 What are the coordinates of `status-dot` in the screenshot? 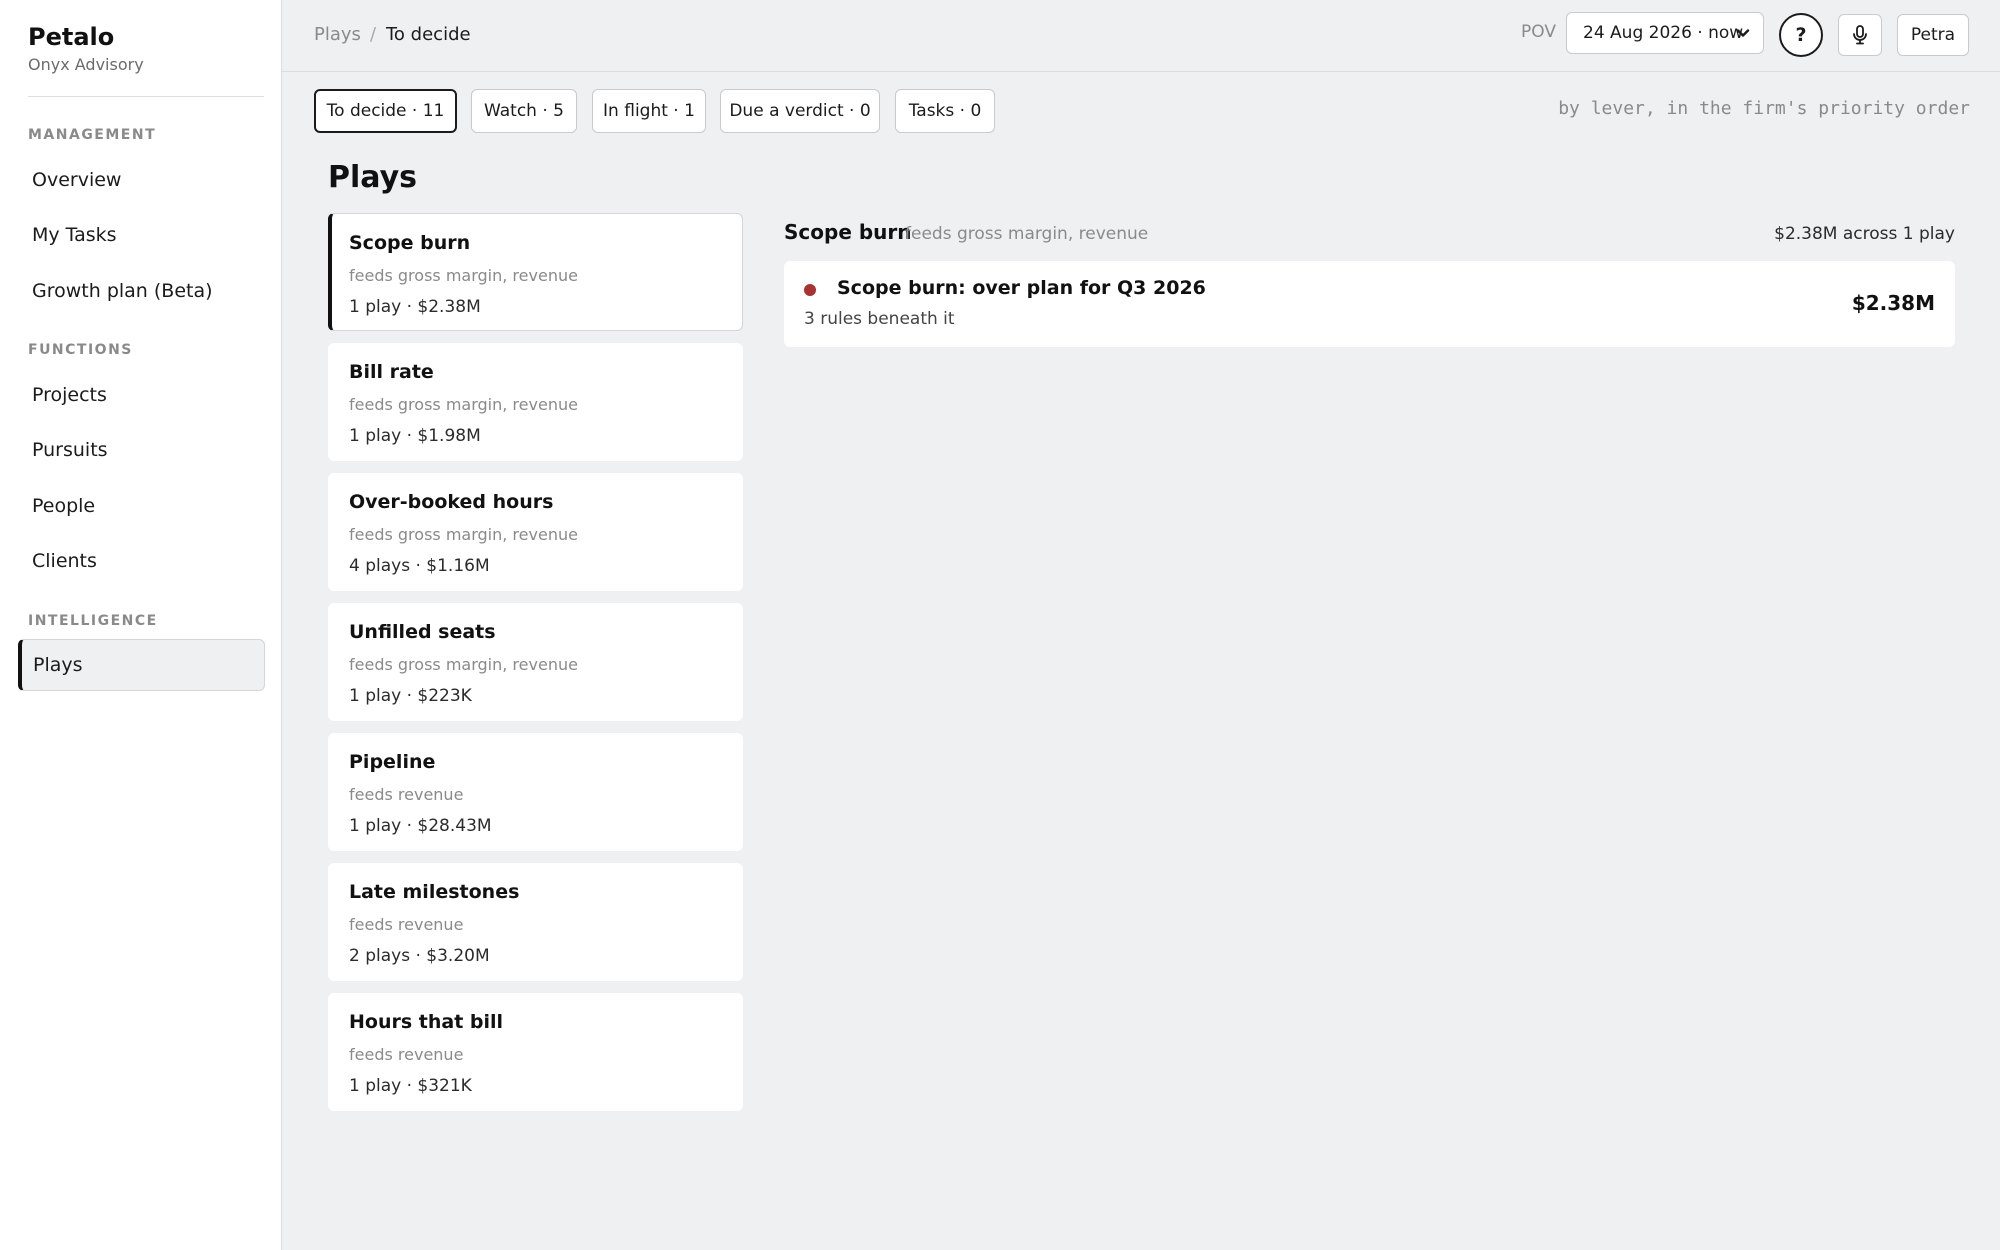 It's located at (810, 290).